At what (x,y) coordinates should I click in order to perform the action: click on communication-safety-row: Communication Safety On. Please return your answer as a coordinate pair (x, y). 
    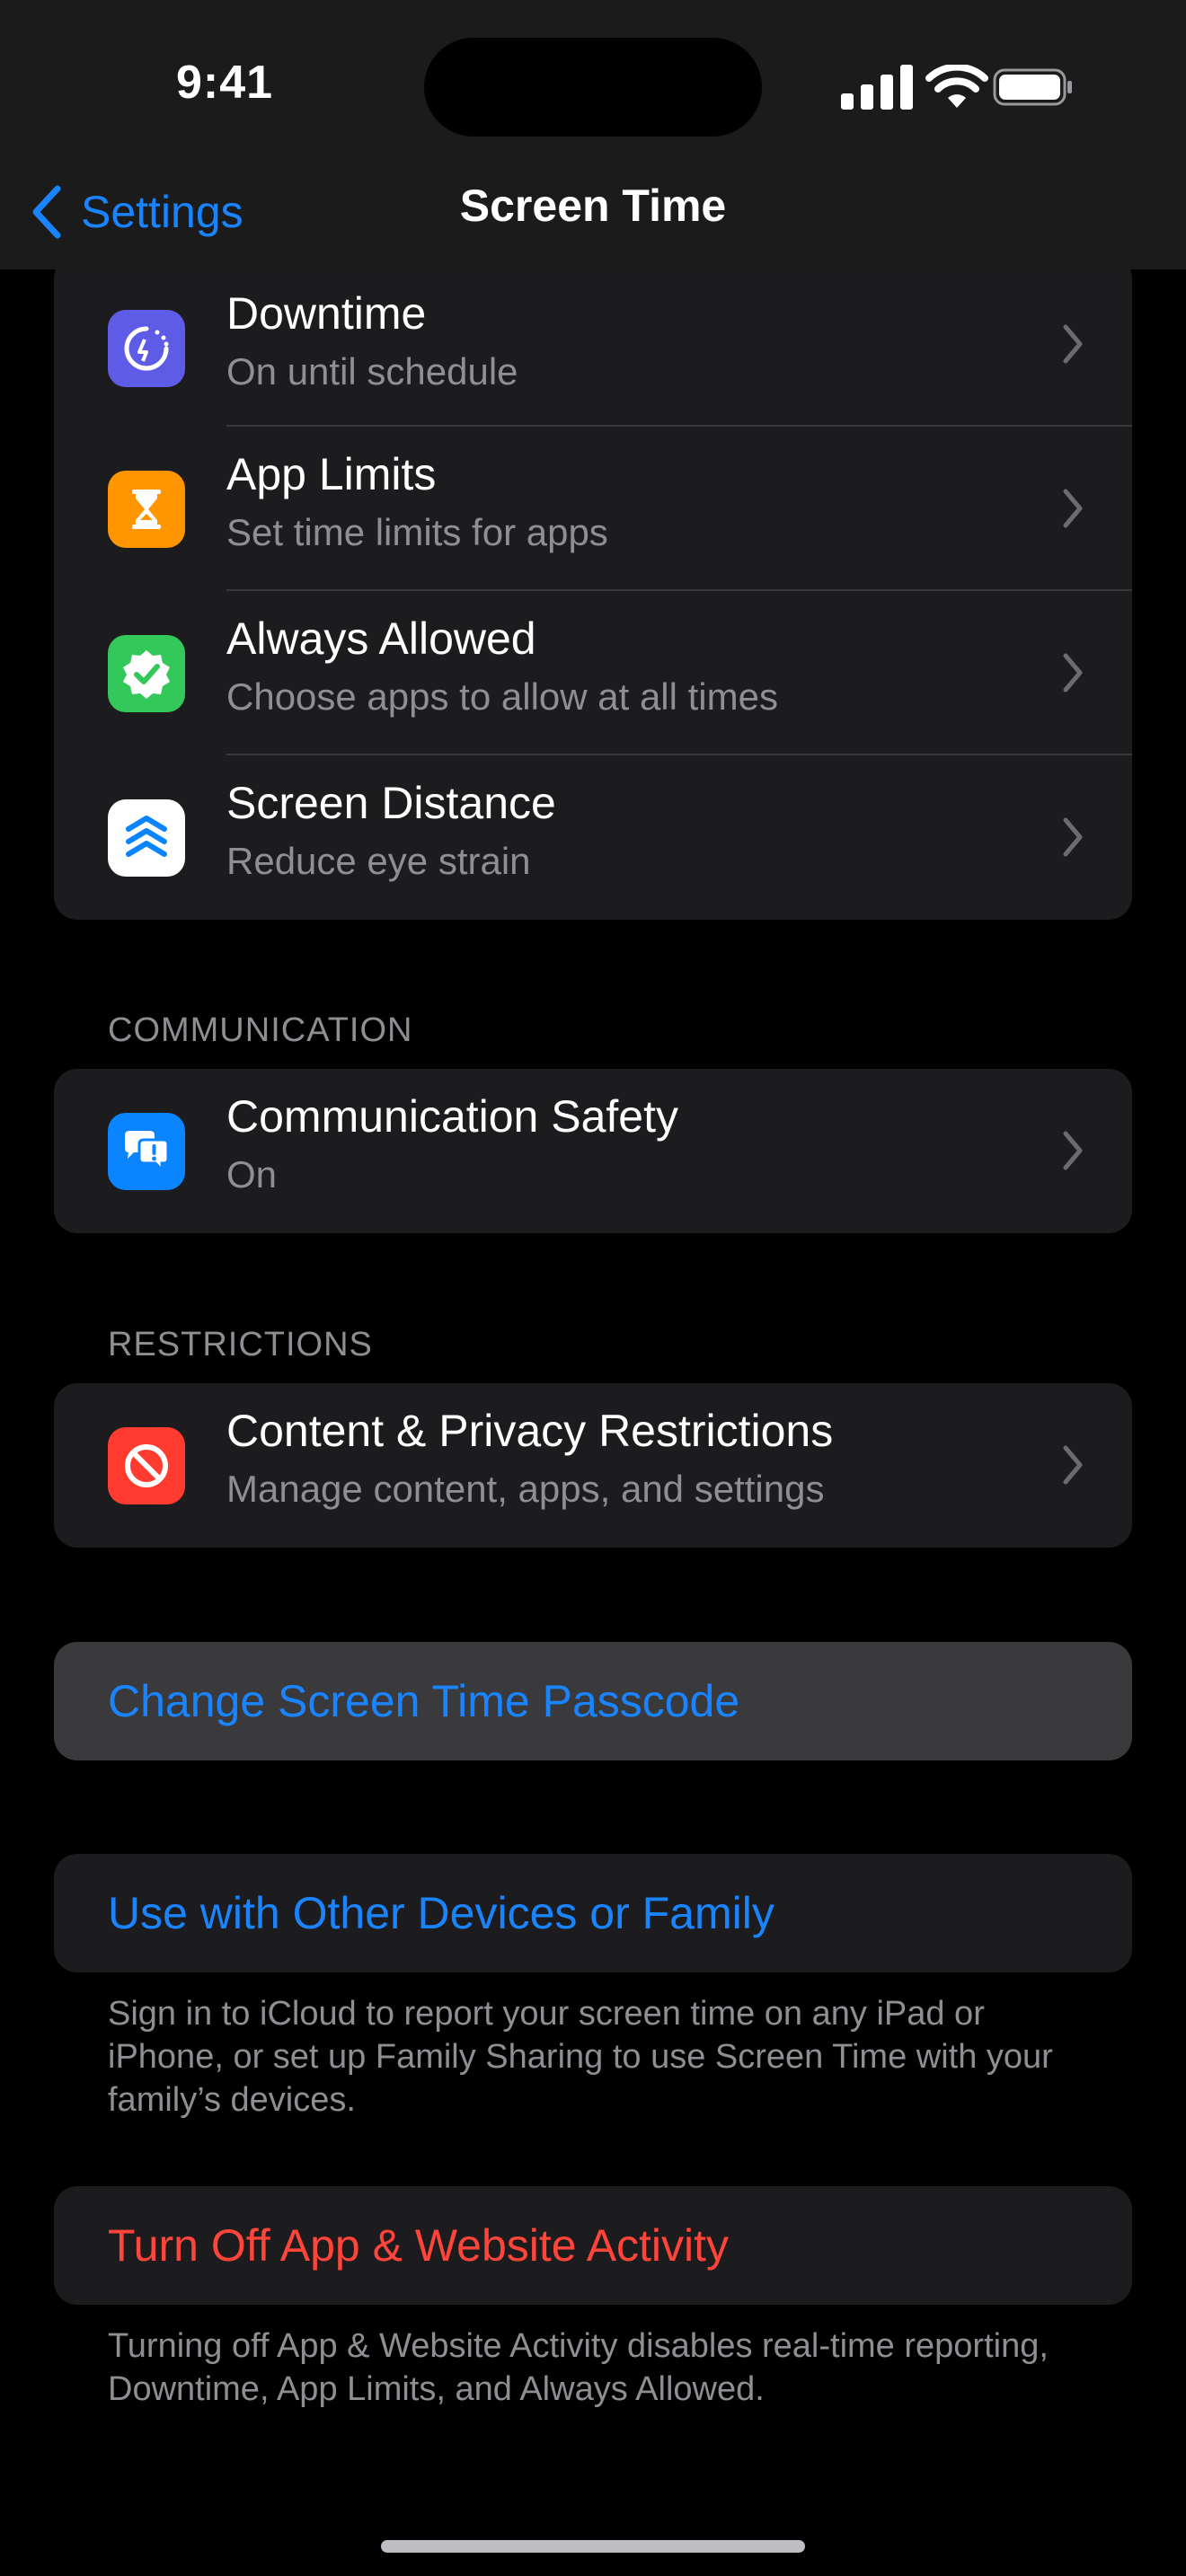
    Looking at the image, I should click on (593, 1151).